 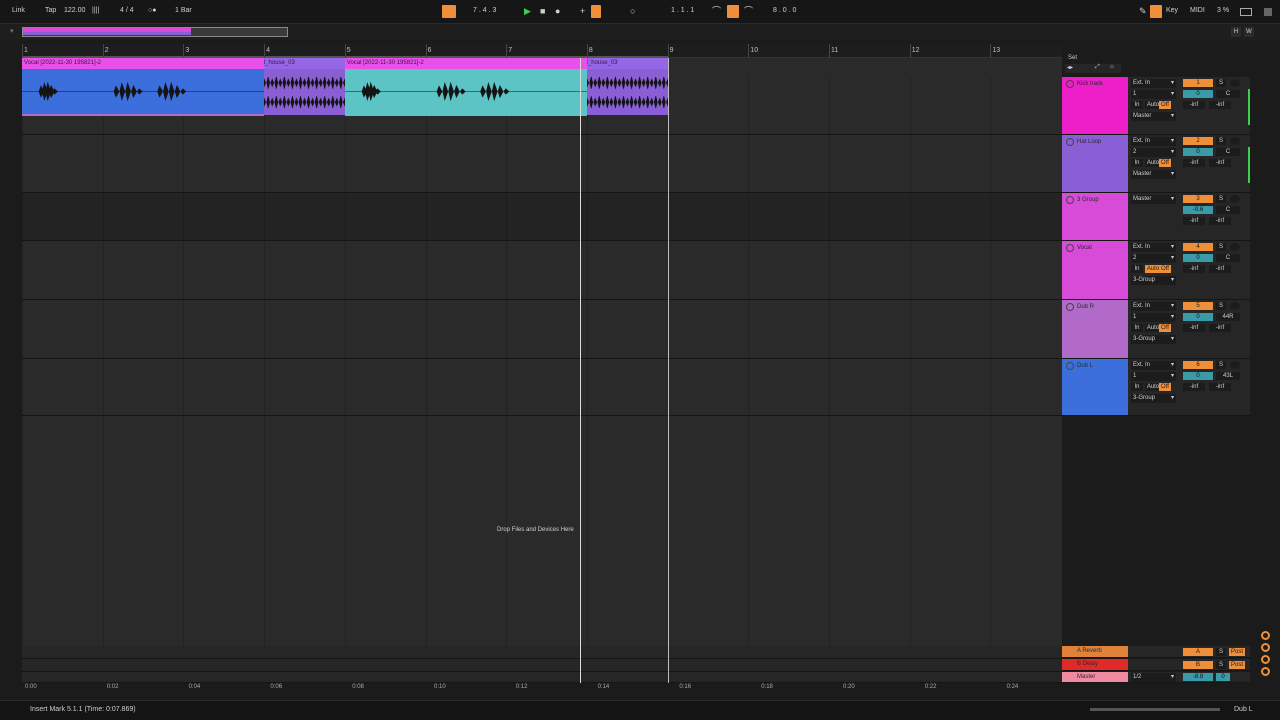 I want to click on quantize-menu: 1 Bar, so click(x=183, y=10).